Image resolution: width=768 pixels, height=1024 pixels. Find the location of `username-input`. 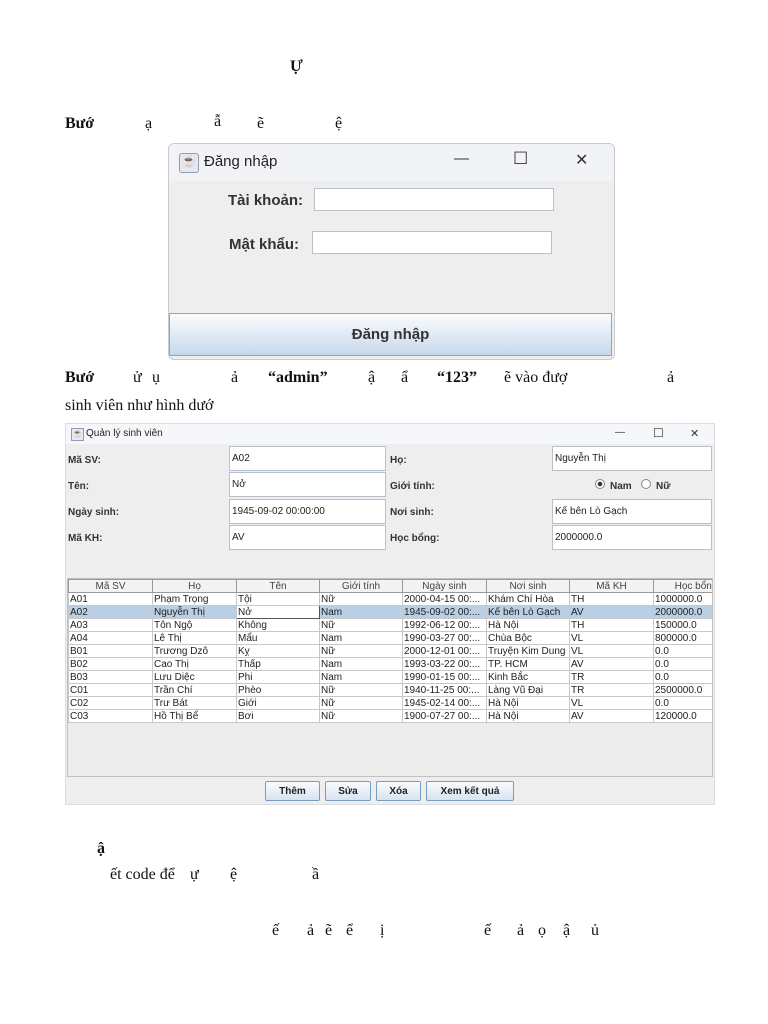

username-input is located at coordinates (434, 199).